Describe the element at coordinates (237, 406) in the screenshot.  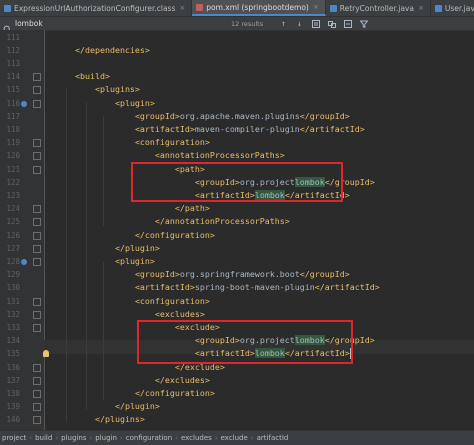
I see `code-line: 139 </plugin>` at that location.